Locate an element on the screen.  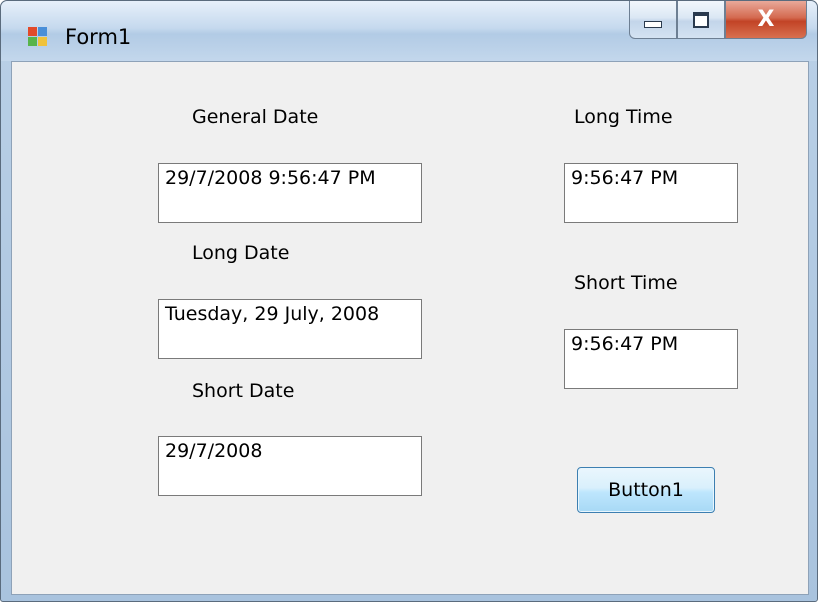
maximize-icon is located at coordinates (701, 19).